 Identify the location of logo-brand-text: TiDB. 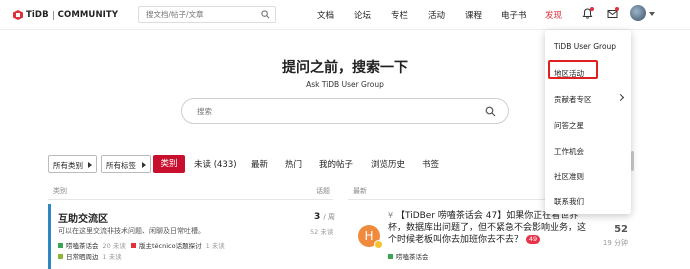
(37, 15).